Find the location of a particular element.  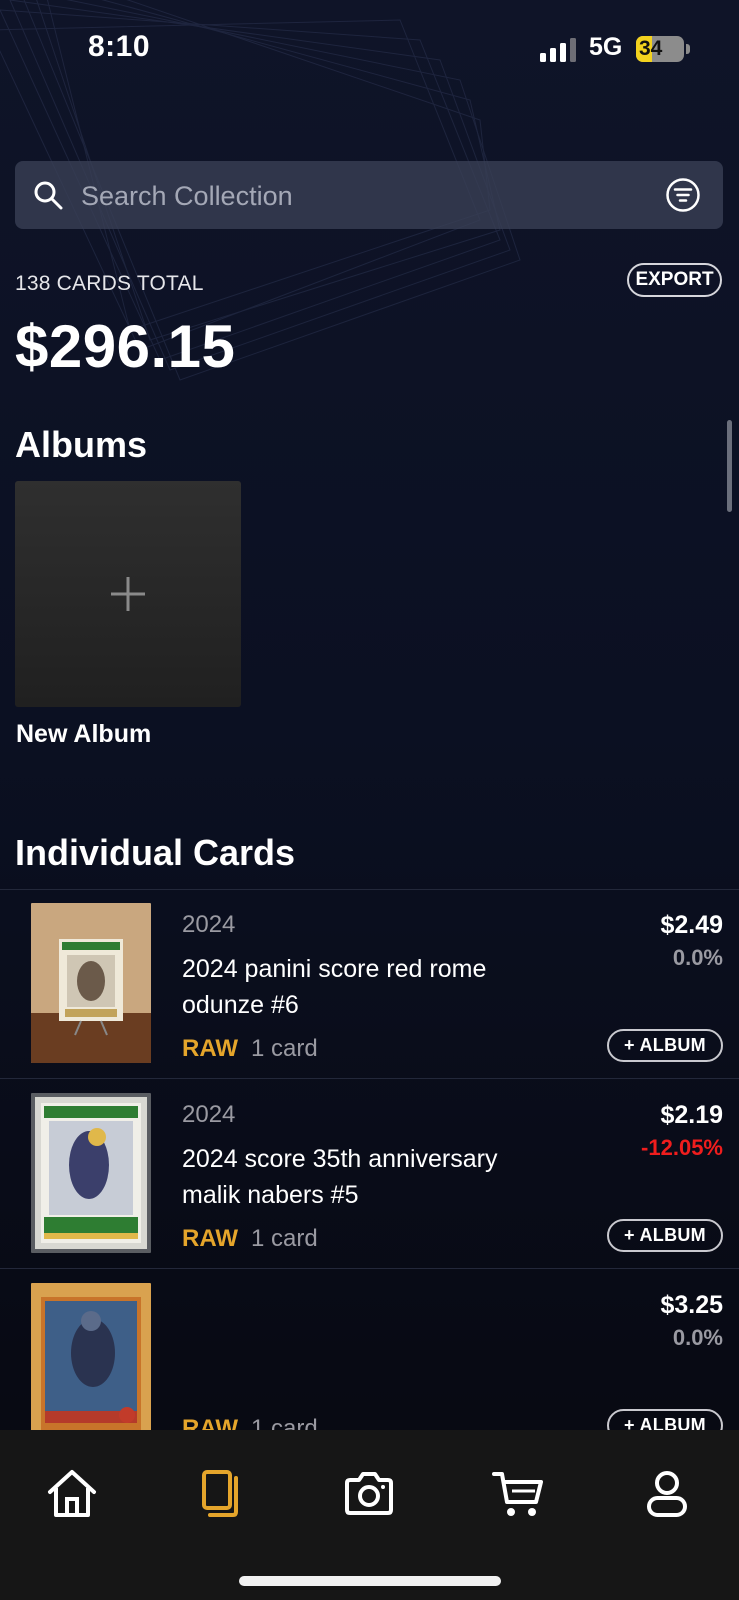

home-icon is located at coordinates (72, 1494).